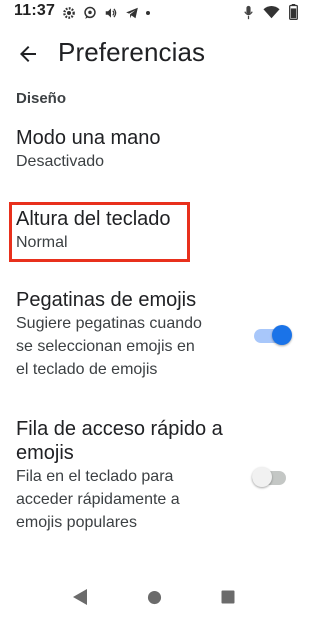 The height and width of the screenshot is (620, 320). Describe the element at coordinates (111, 13) in the screenshot. I see `volume-icon` at that location.